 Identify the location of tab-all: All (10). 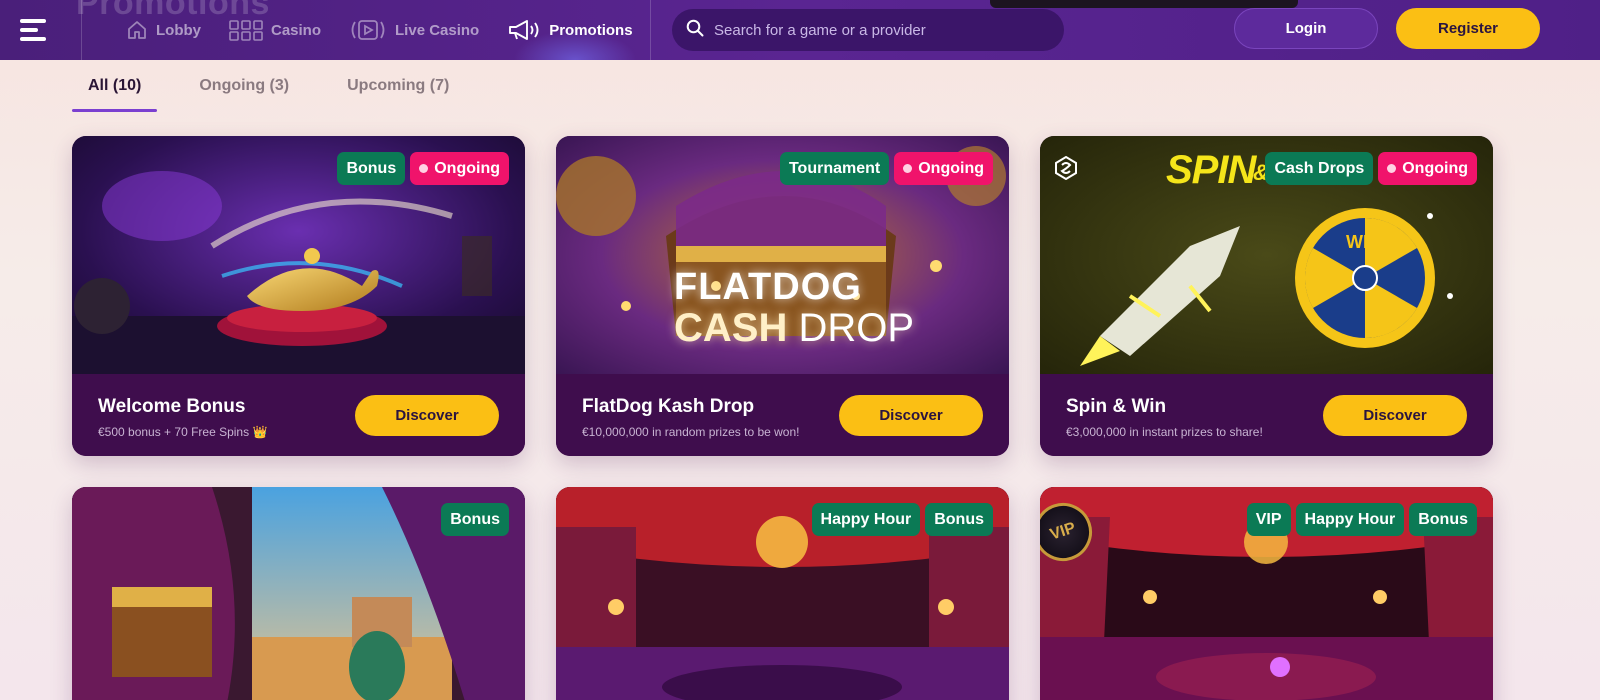
(115, 86).